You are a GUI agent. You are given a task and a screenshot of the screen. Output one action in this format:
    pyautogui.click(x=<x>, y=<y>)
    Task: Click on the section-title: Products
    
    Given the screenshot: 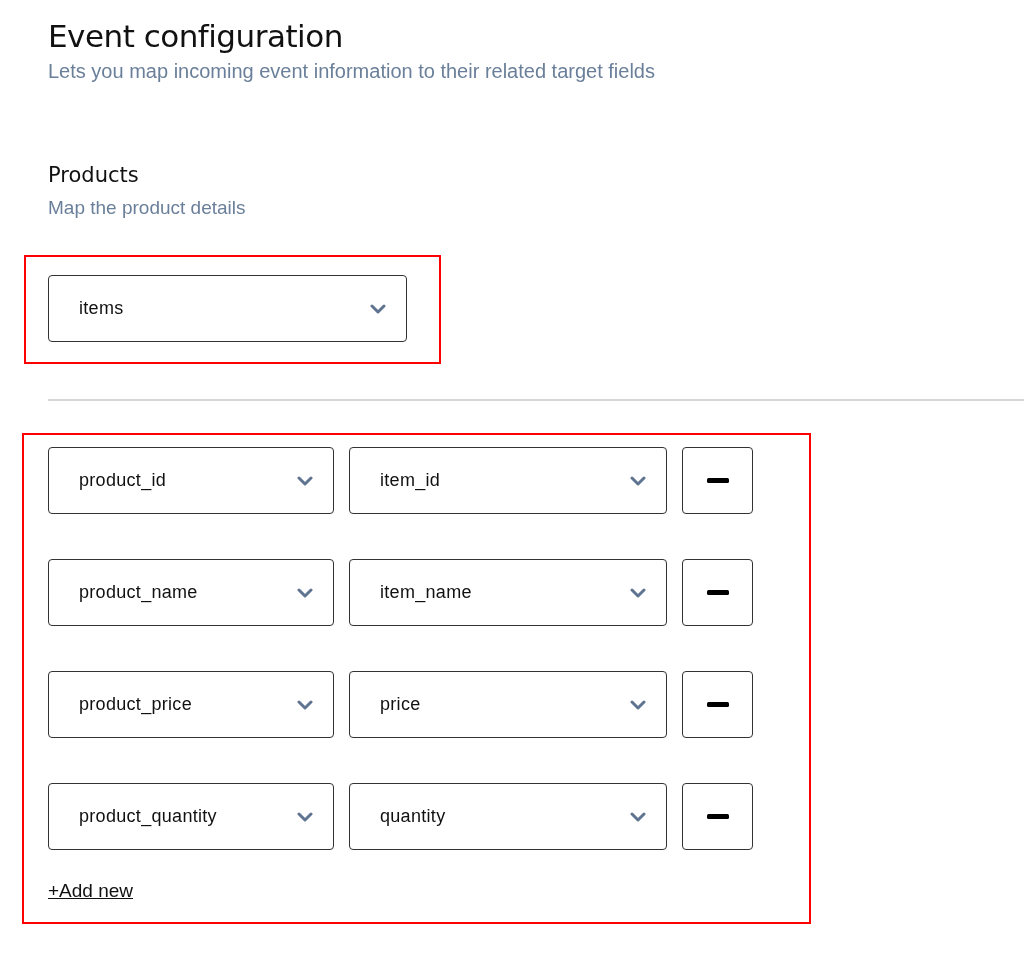 What is the action you would take?
    pyautogui.click(x=94, y=175)
    